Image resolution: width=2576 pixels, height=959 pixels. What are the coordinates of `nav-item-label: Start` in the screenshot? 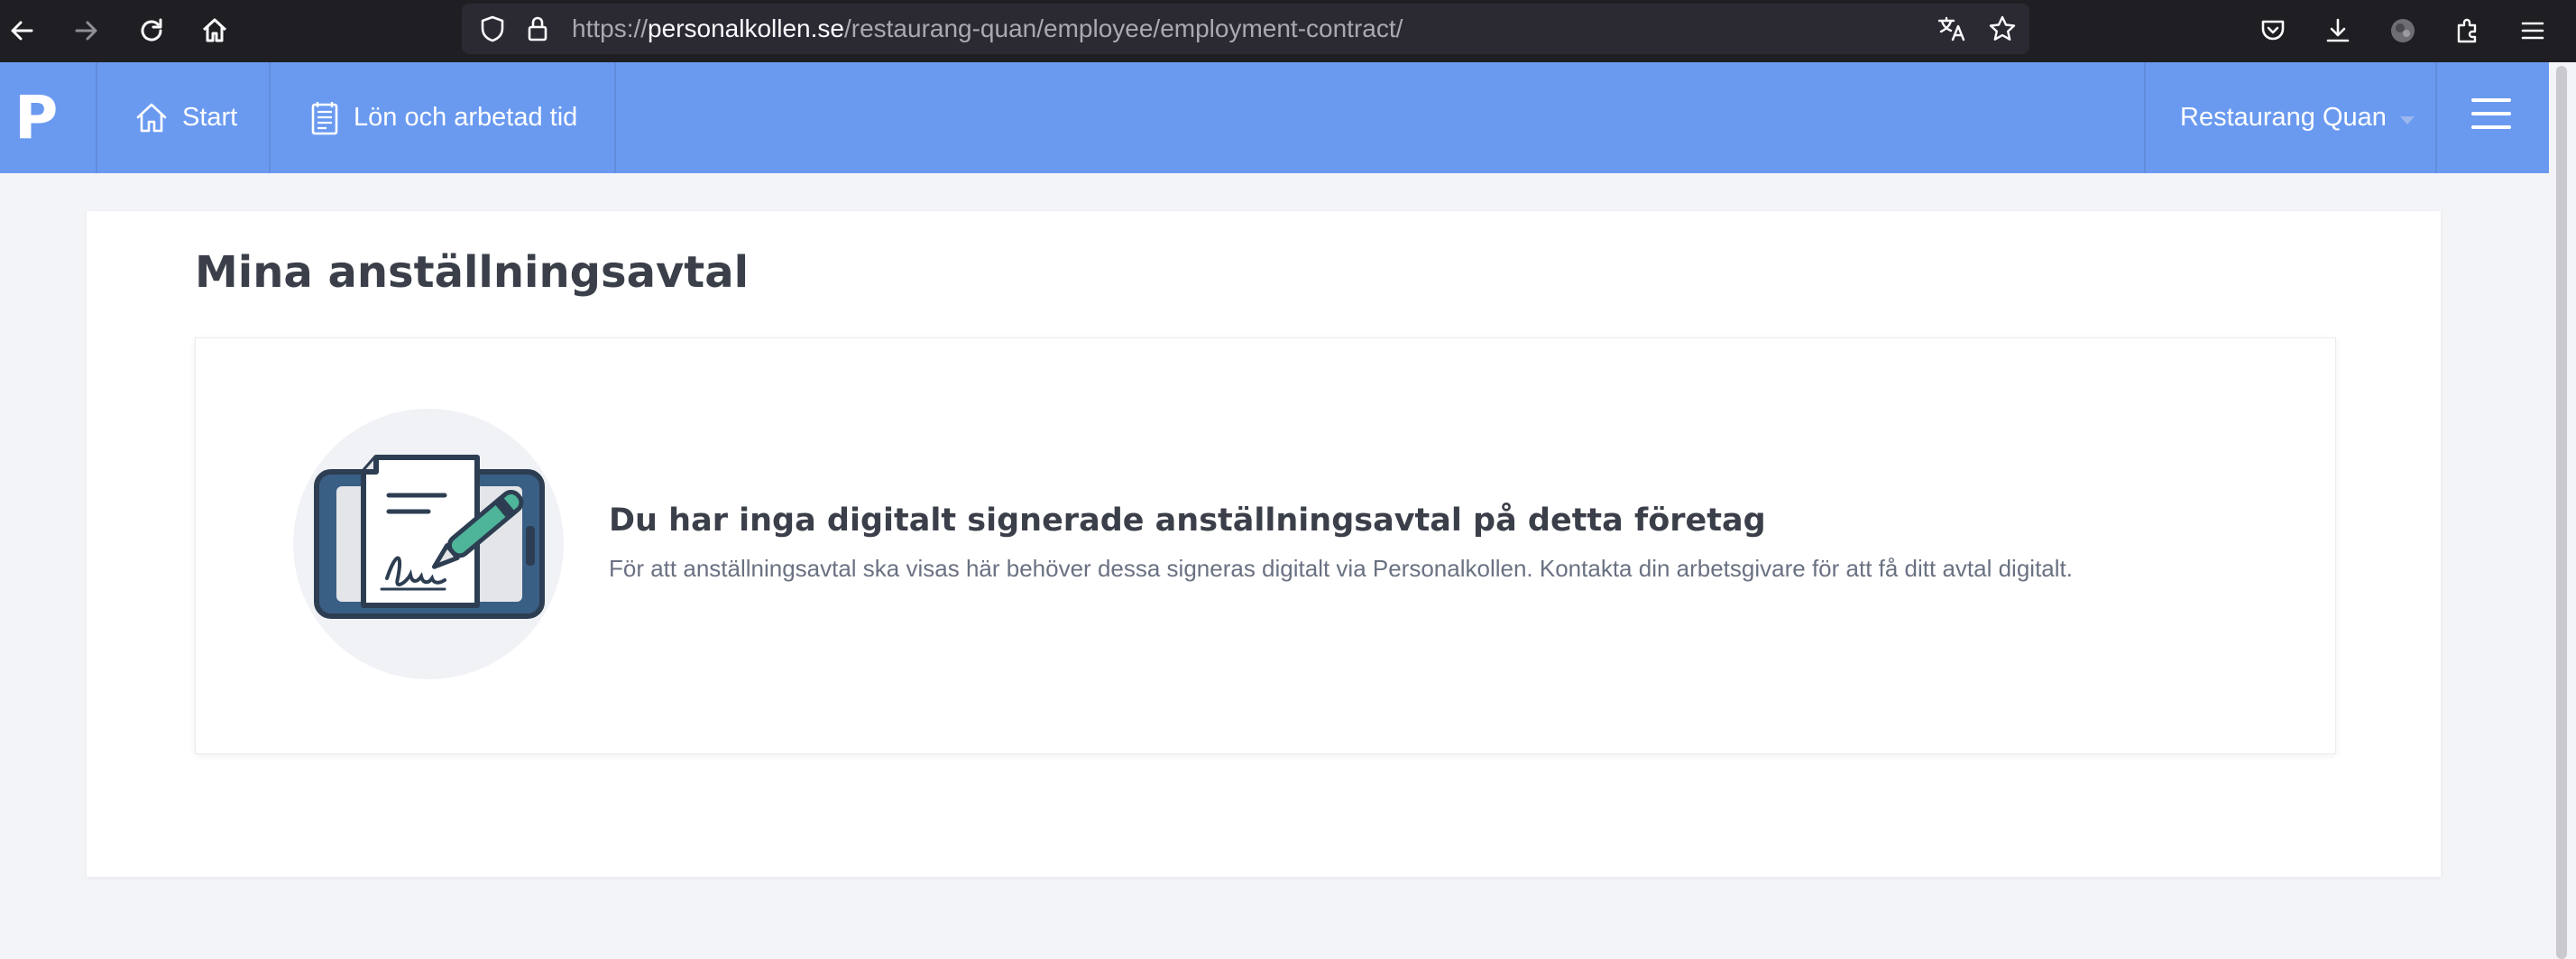 It's located at (210, 117).